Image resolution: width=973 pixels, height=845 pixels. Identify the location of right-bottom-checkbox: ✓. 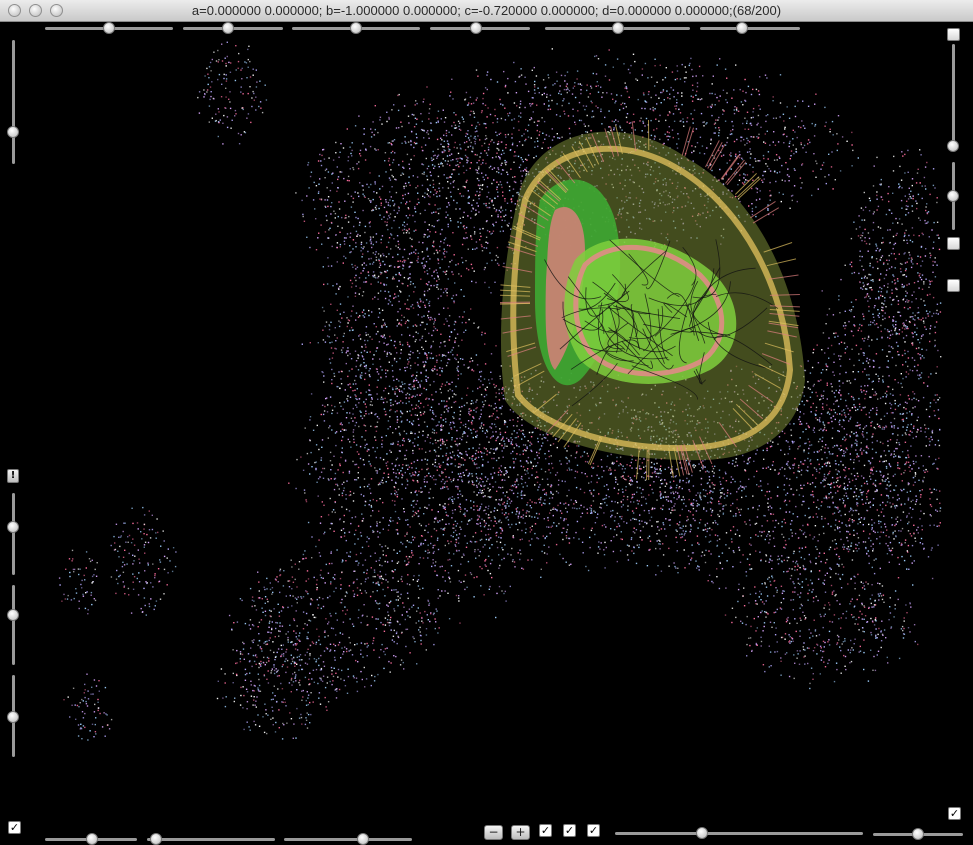
(954, 813).